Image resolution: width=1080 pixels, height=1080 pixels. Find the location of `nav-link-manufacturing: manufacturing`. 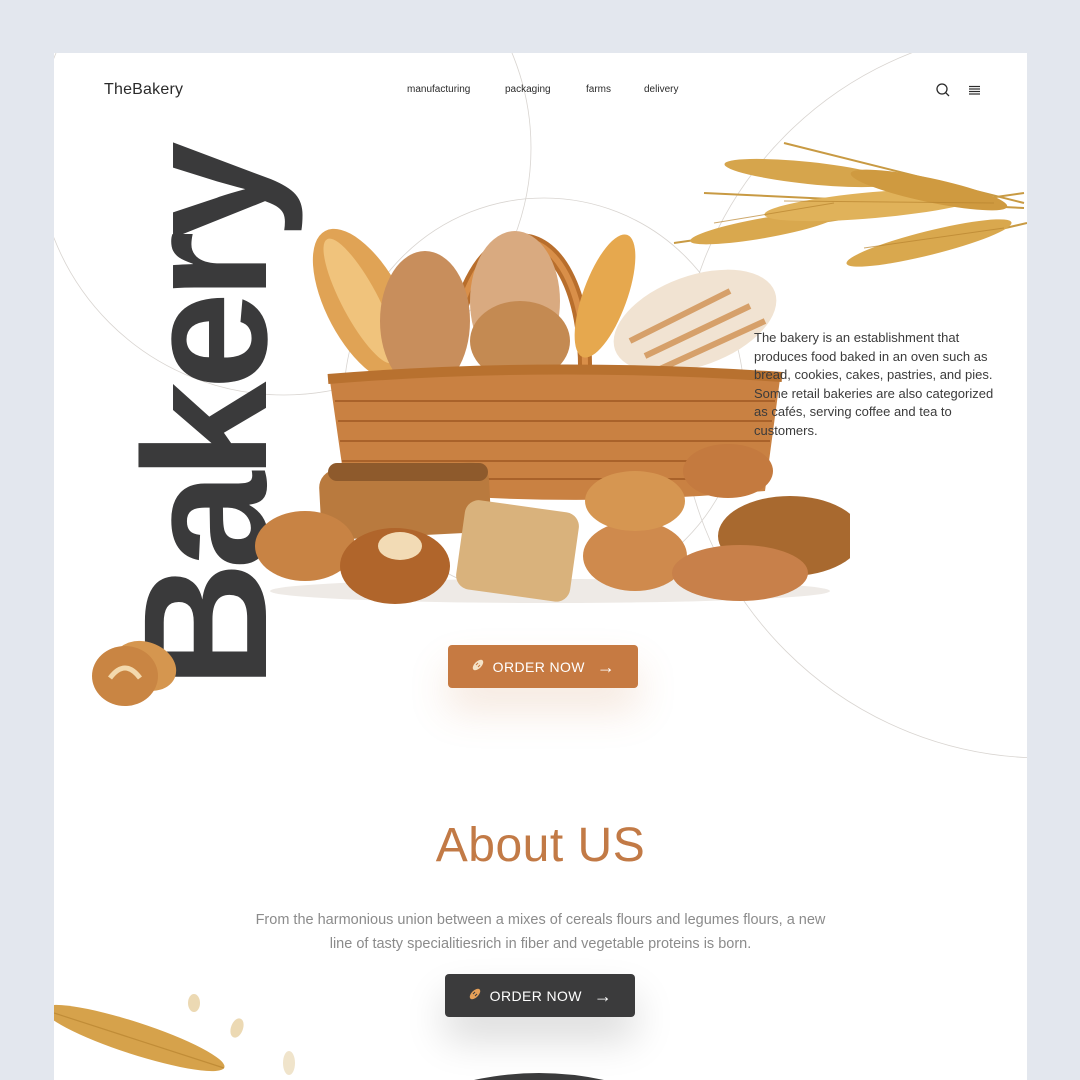

nav-link-manufacturing: manufacturing is located at coordinates (438, 89).